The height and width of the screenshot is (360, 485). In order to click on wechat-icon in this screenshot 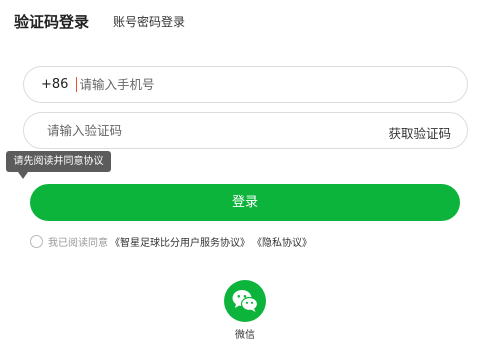, I will do `click(245, 301)`.